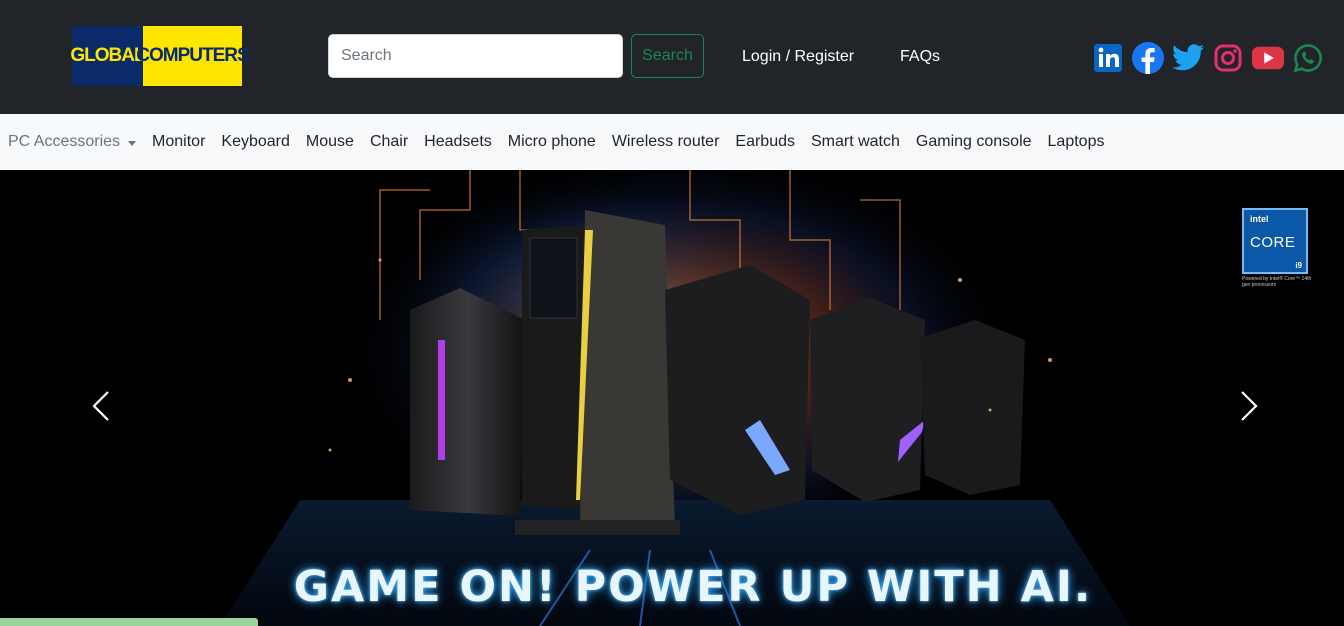 The height and width of the screenshot is (626, 1344). Describe the element at coordinates (108, 56) in the screenshot. I see `logo-part-global: GLOBAL` at that location.